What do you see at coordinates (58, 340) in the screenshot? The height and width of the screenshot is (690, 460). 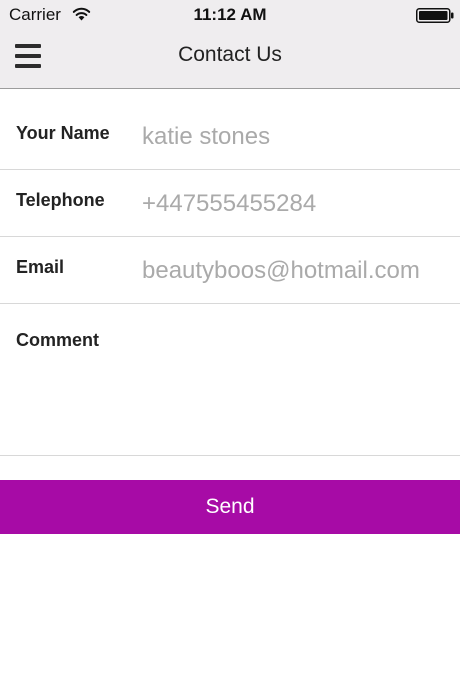 I see `comment-label: Comment` at bounding box center [58, 340].